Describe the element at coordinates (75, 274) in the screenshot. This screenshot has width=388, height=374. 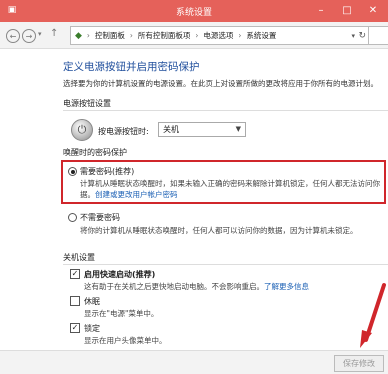
I see `fast-startup-checkbox: ✓` at that location.